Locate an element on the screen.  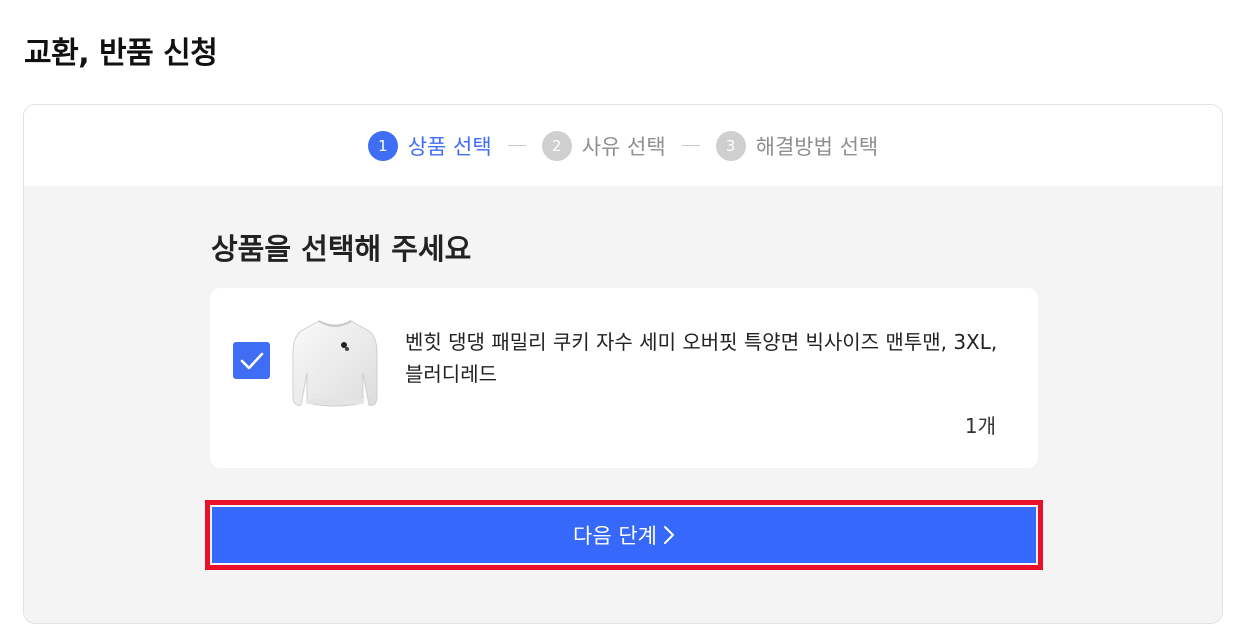
step-1: 1 상품 선택 is located at coordinates (429, 145).